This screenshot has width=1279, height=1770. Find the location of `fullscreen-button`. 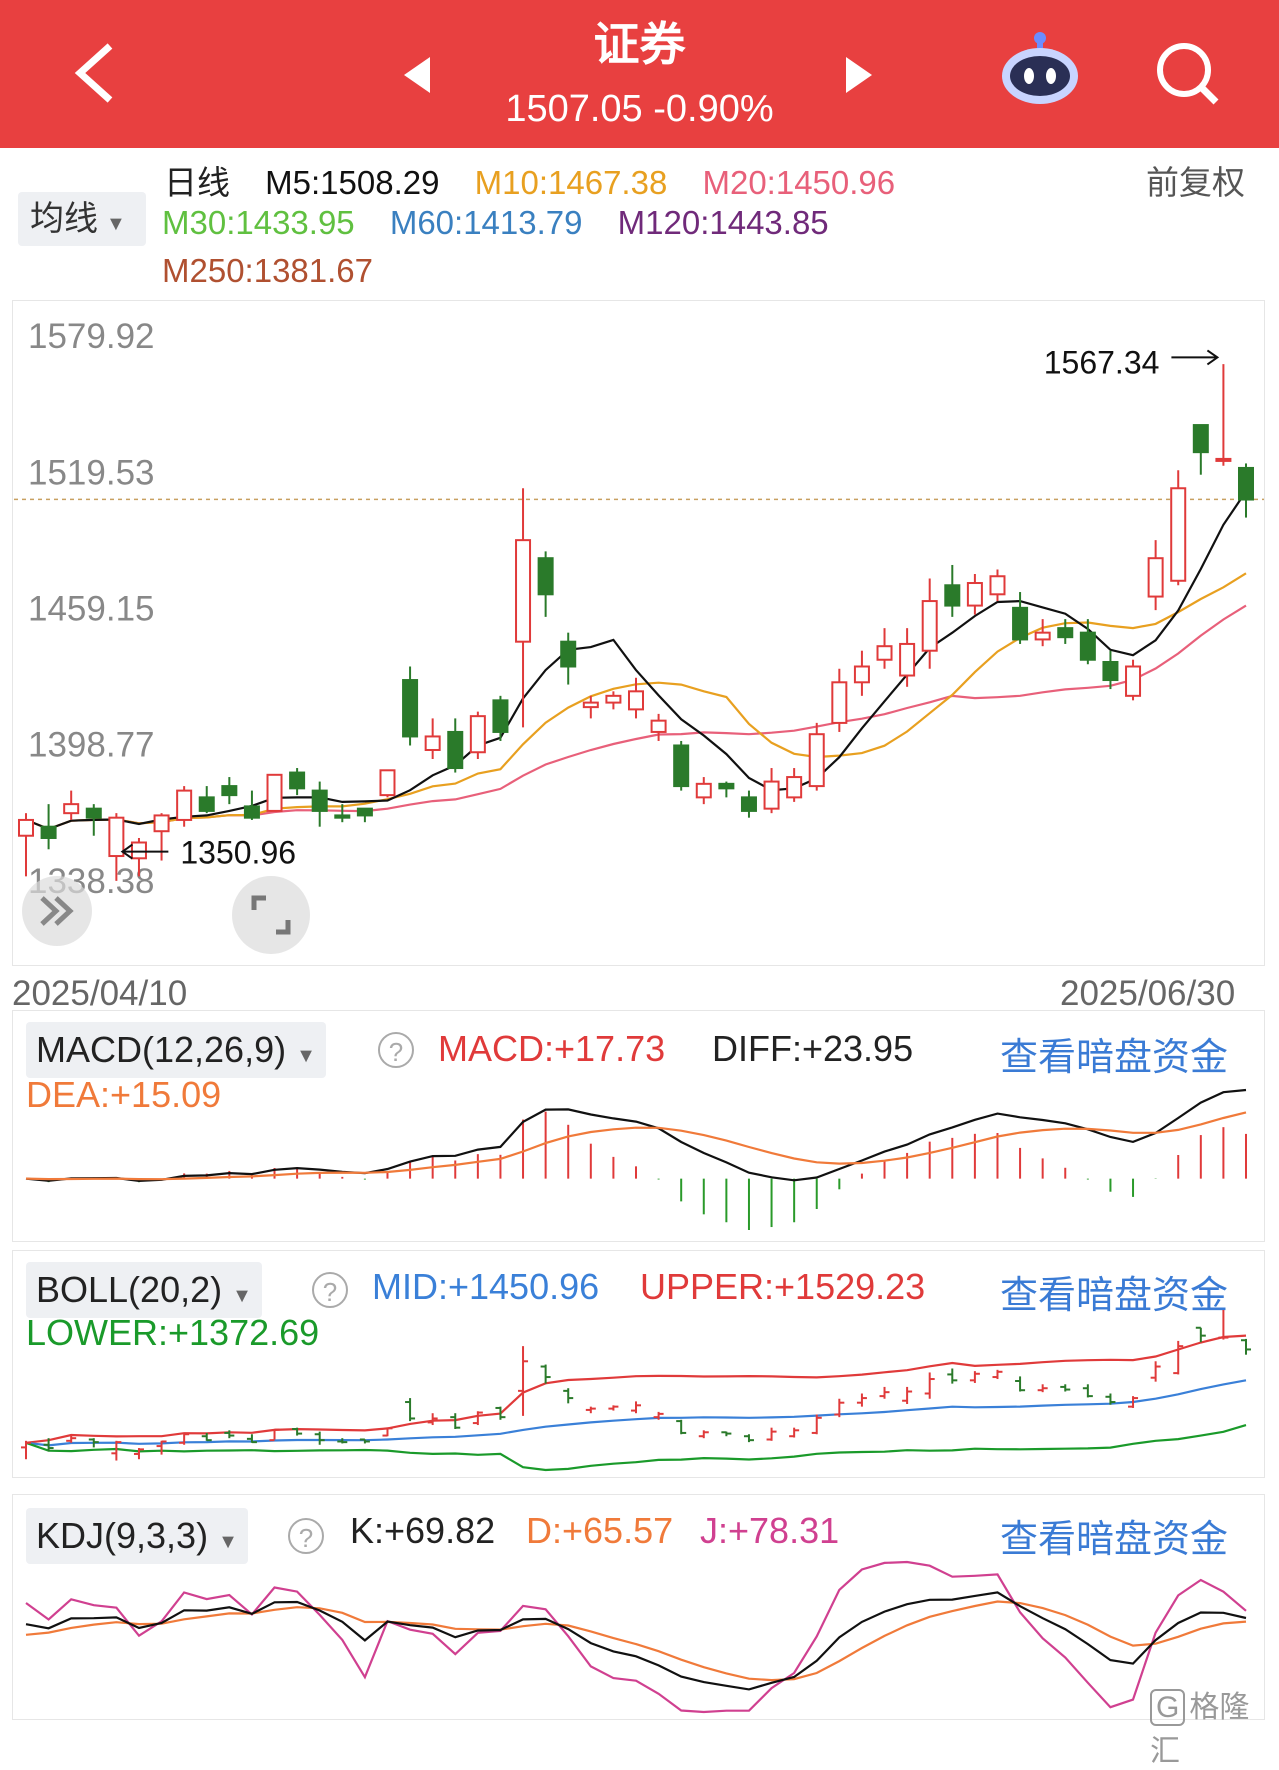

fullscreen-button is located at coordinates (271, 915).